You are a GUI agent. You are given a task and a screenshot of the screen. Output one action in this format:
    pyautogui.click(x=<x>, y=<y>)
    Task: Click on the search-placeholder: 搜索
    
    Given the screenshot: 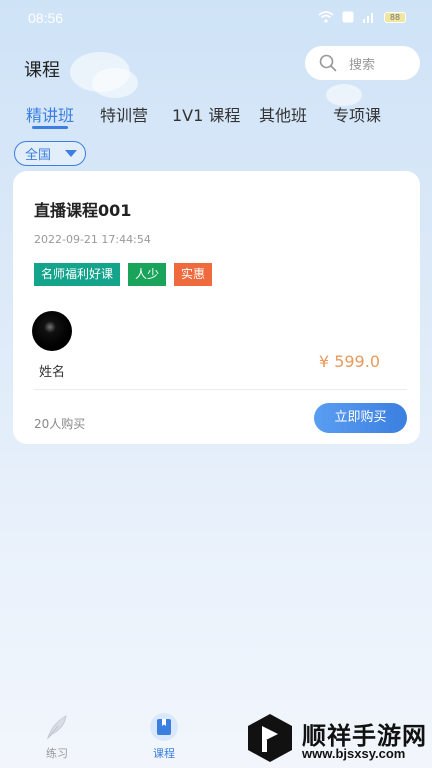 What is the action you would take?
    pyautogui.click(x=362, y=65)
    